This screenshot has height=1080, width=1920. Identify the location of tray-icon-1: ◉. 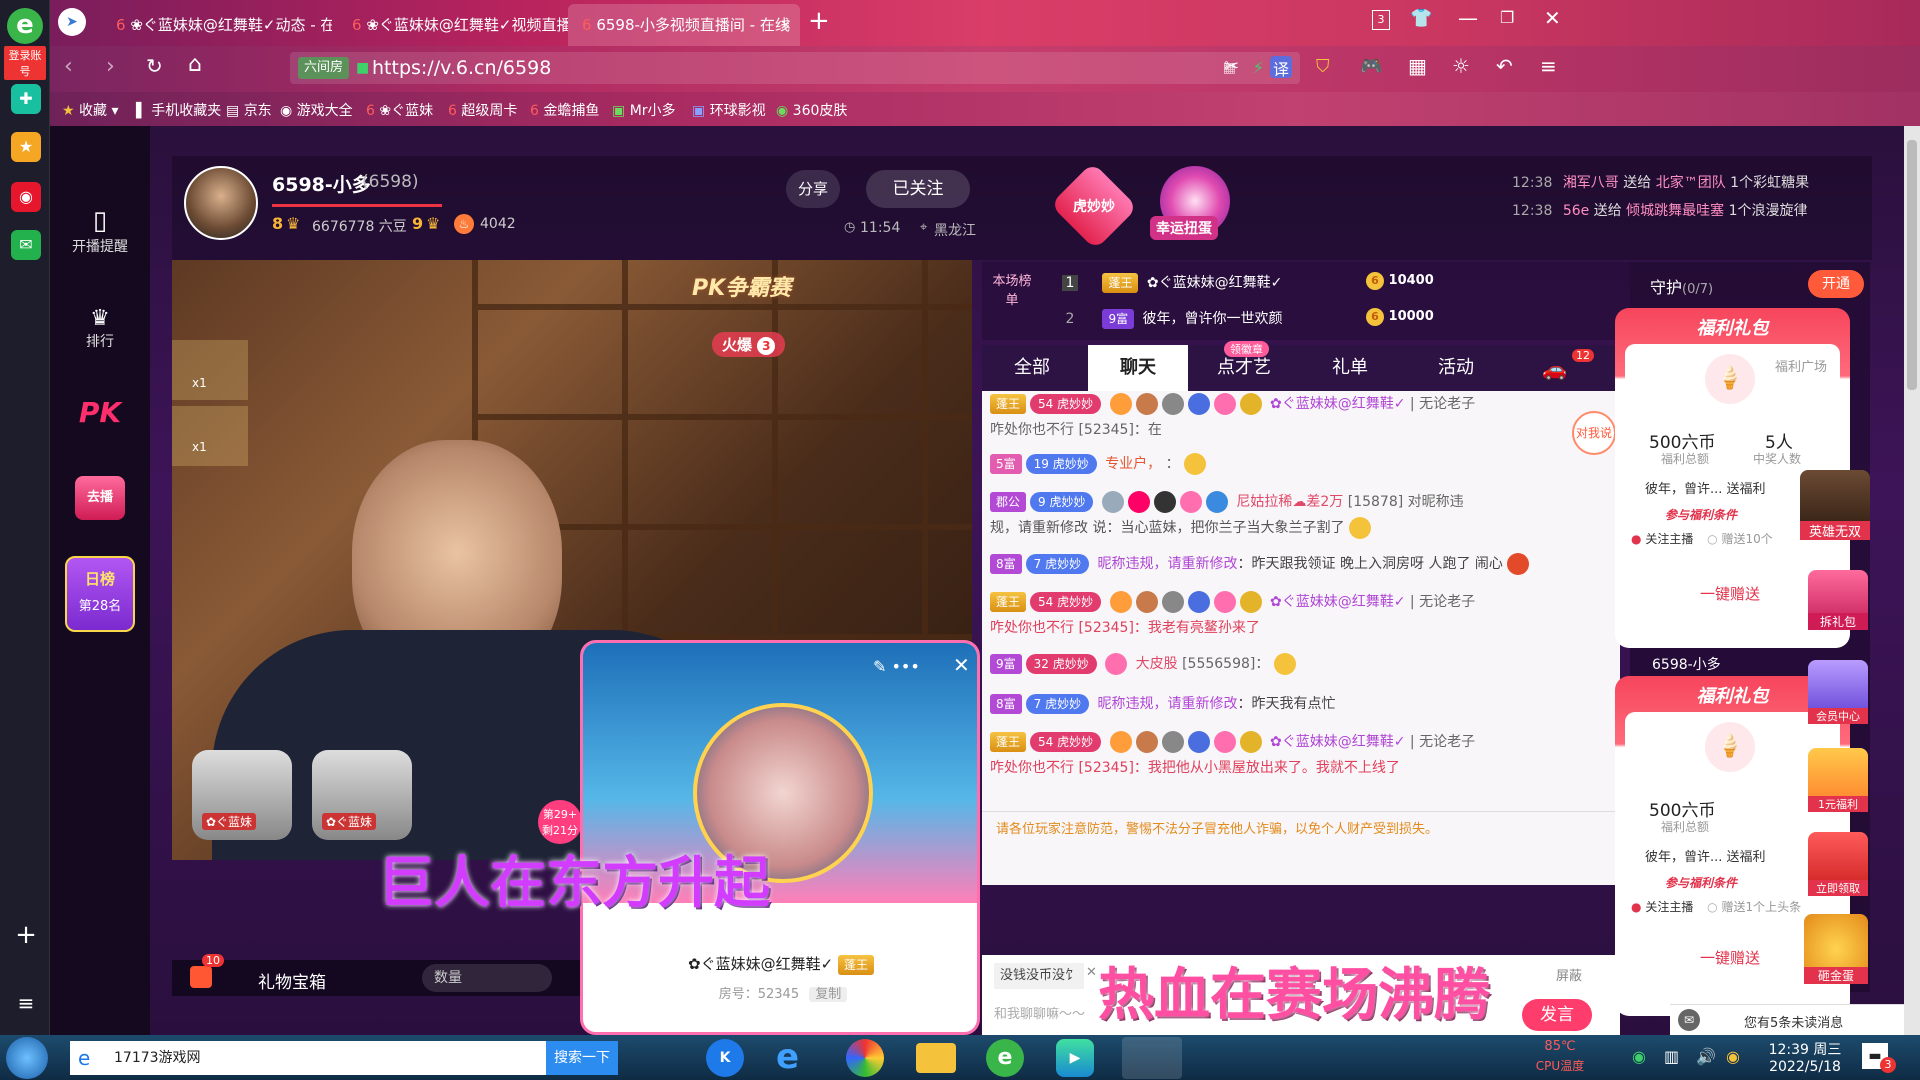
(1639, 1056).